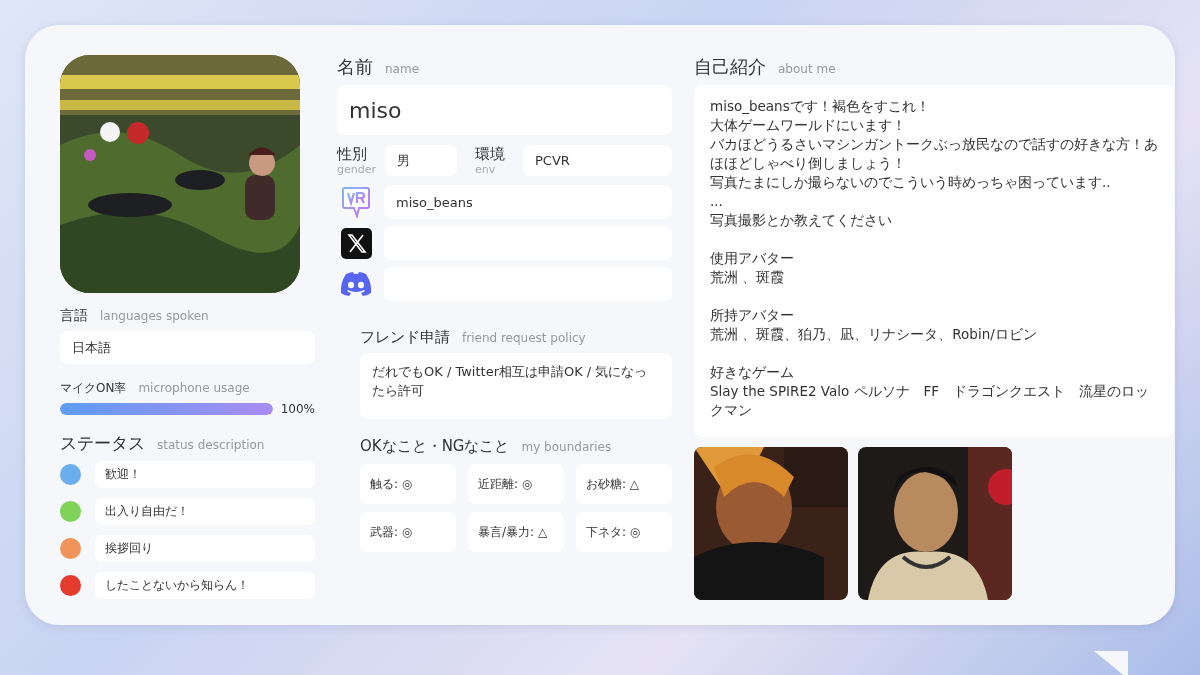  I want to click on about-text-line: 好きなゲーム, so click(752, 372).